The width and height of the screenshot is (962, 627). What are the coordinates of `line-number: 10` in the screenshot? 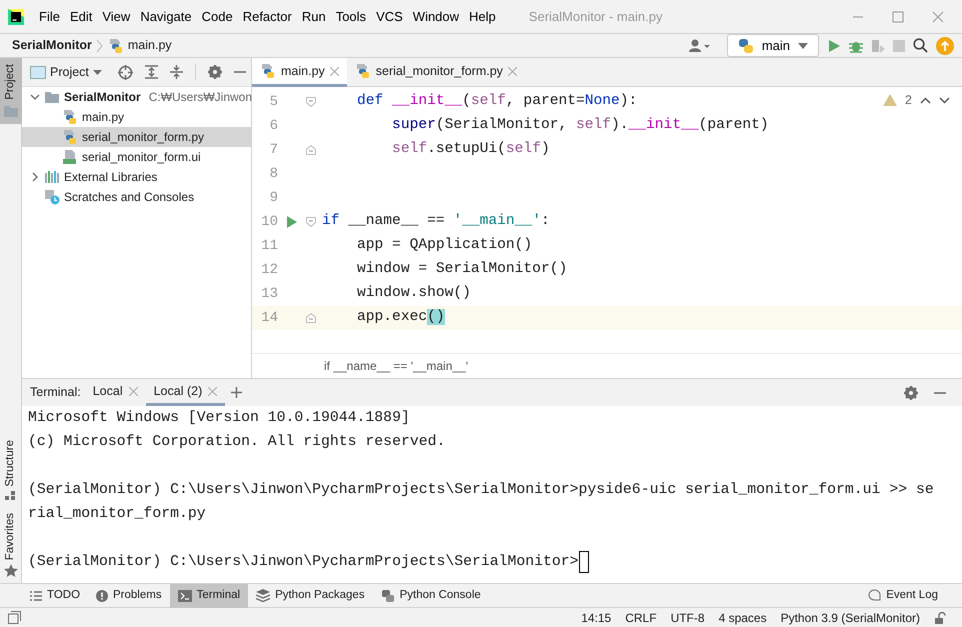 It's located at (269, 222).